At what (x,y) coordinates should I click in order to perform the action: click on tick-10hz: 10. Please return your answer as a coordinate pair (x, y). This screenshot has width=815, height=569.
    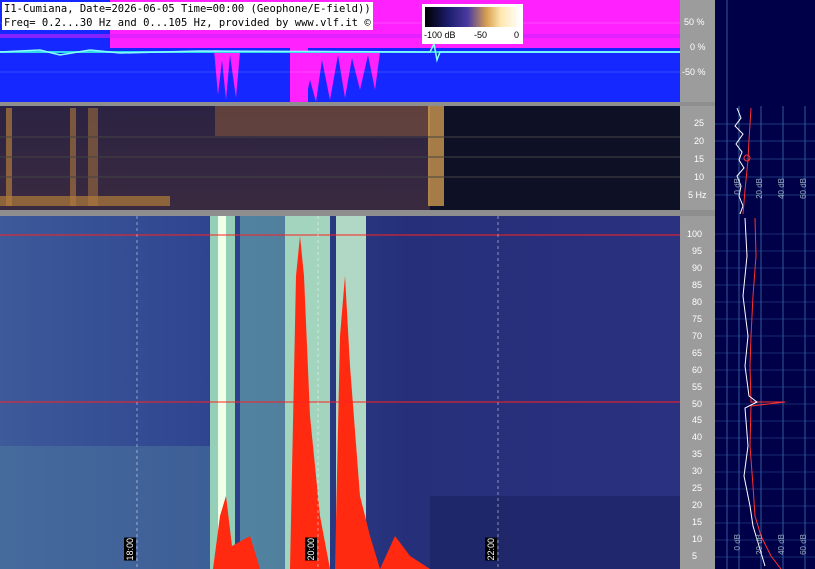
    Looking at the image, I should click on (699, 177).